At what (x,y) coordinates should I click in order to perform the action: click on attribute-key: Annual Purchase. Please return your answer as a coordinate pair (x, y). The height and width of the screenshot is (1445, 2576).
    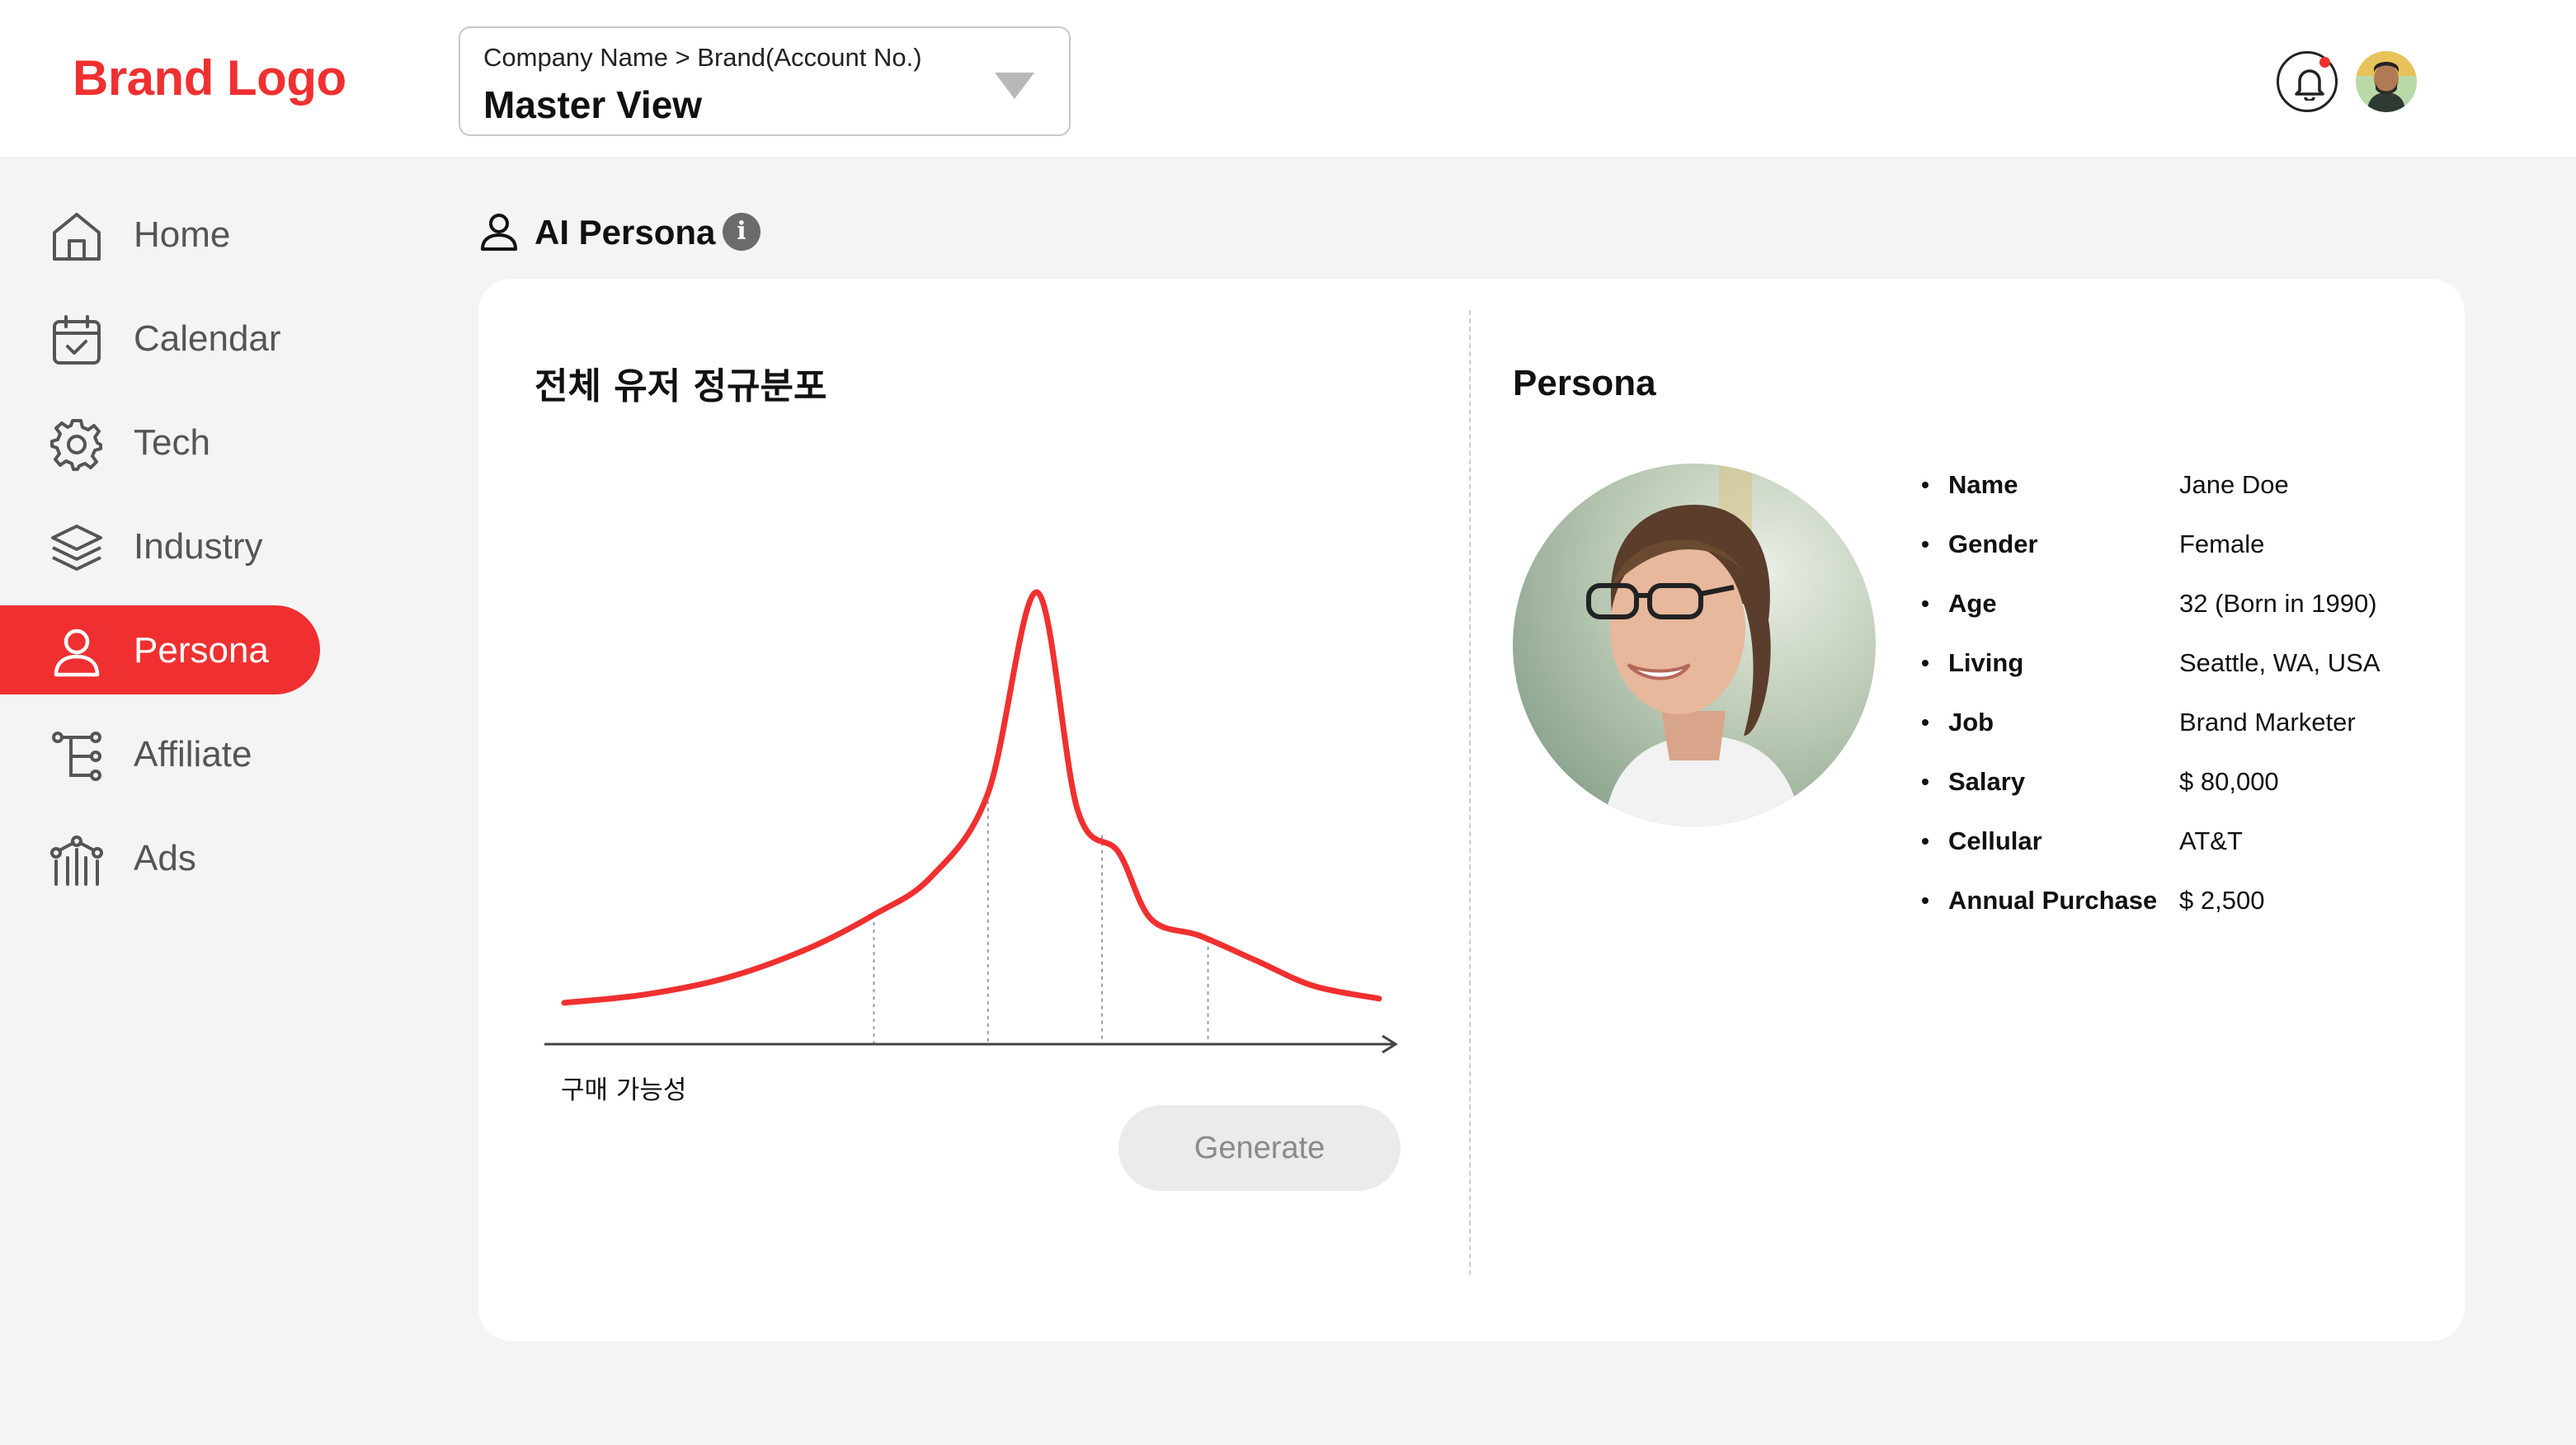
    Looking at the image, I should click on (2053, 900).